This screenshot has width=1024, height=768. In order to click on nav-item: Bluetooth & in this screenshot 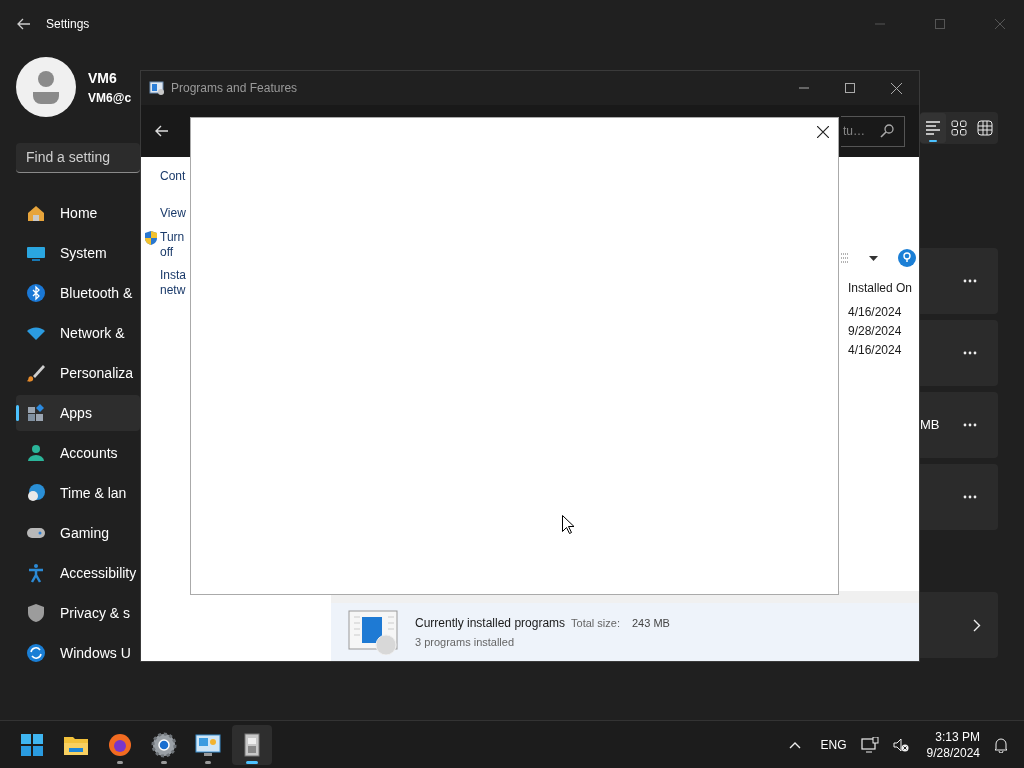, I will do `click(78, 293)`.